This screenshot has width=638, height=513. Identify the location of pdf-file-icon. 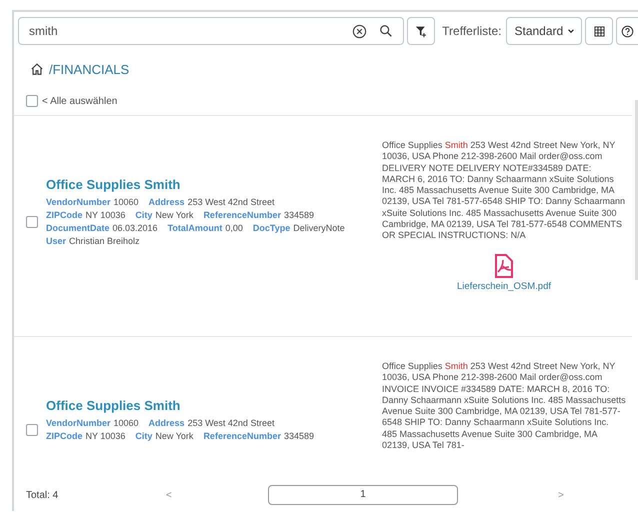
(504, 266).